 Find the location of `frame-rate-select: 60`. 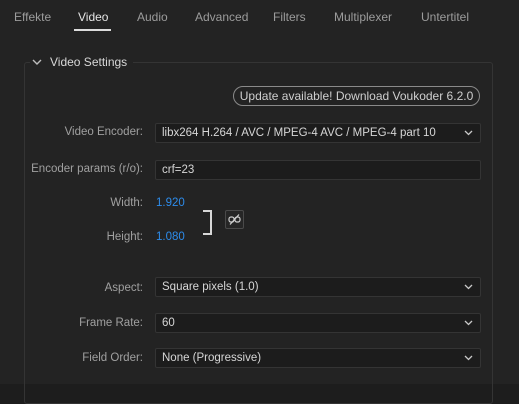

frame-rate-select: 60 is located at coordinates (318, 323).